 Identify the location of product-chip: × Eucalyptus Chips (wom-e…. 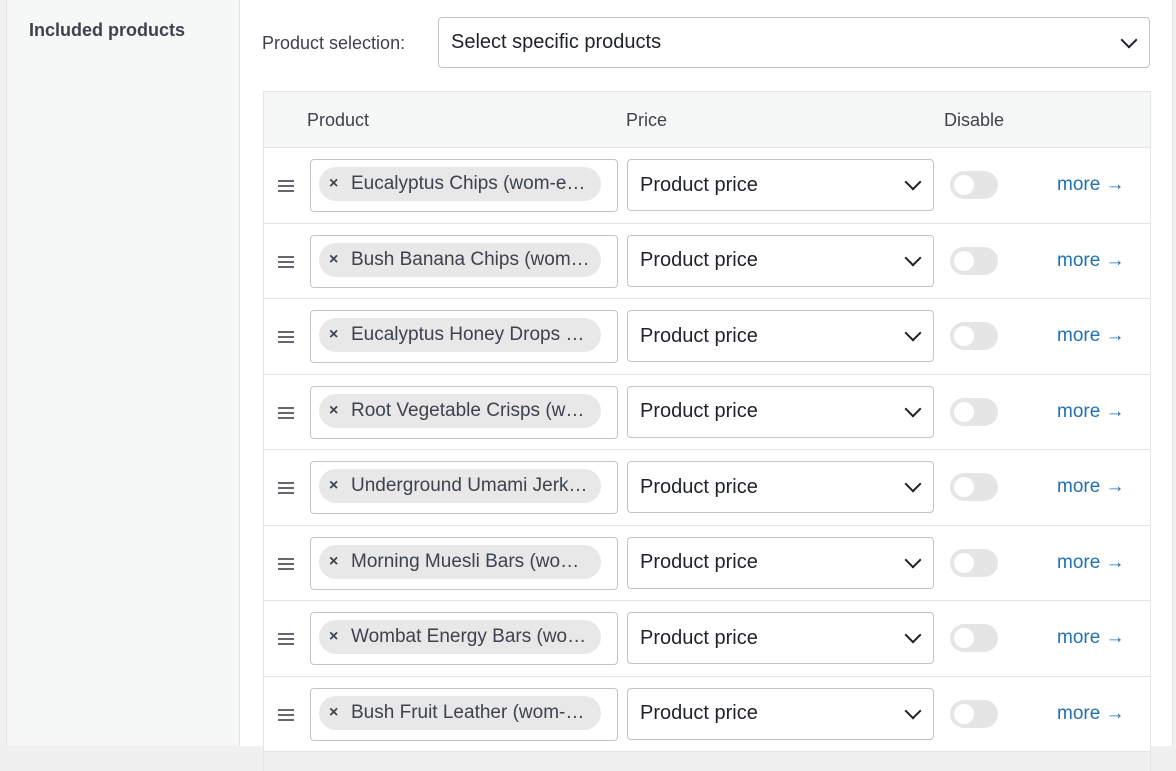
(460, 184).